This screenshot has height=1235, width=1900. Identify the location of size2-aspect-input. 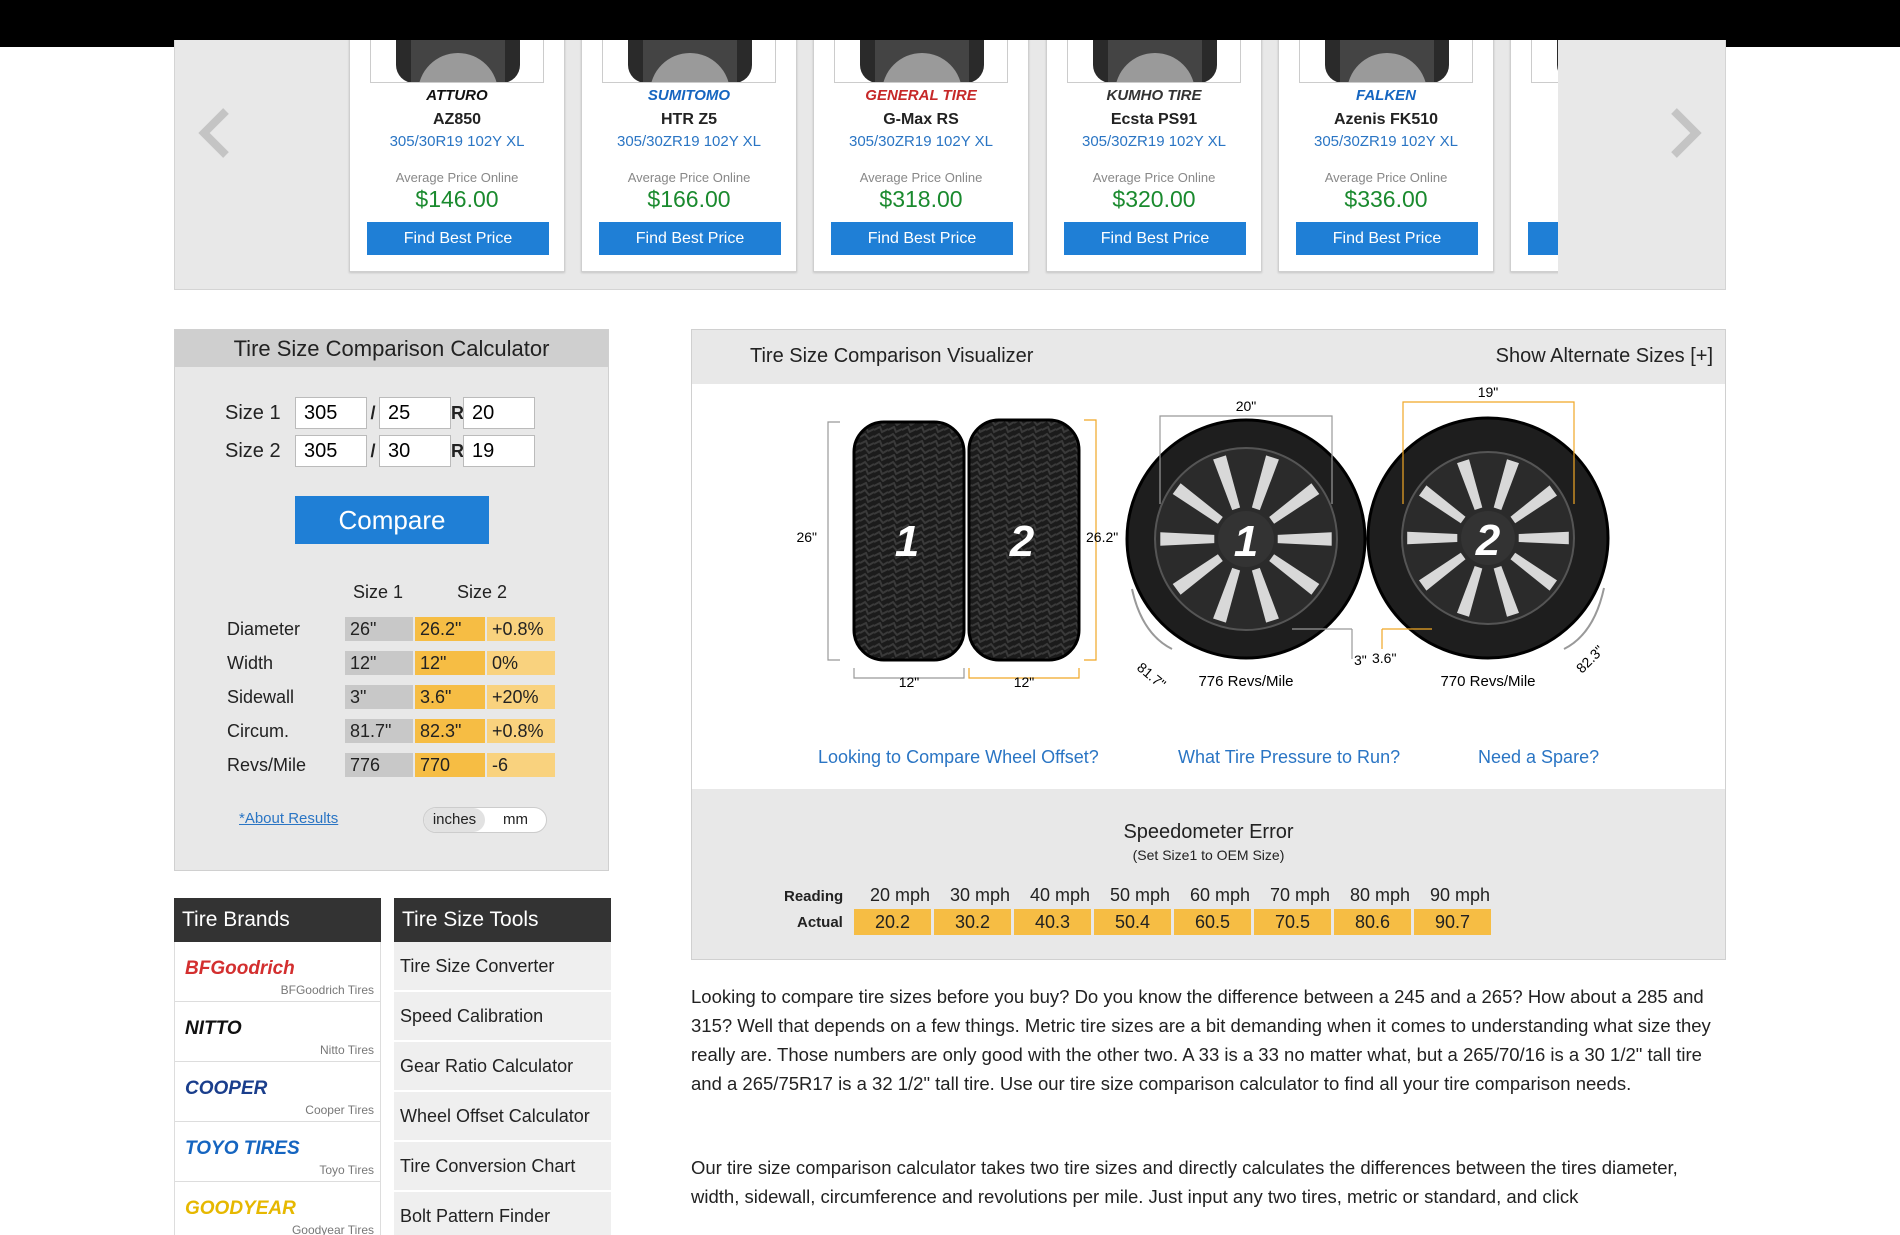
(415, 451).